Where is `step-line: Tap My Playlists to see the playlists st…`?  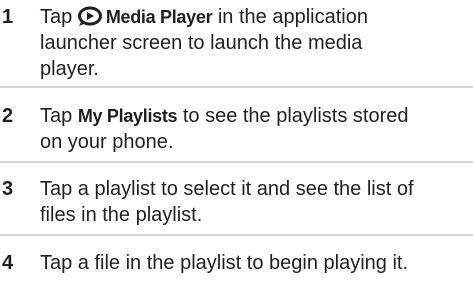 step-line: Tap My Playlists to see the playlists st… is located at coordinates (253, 116).